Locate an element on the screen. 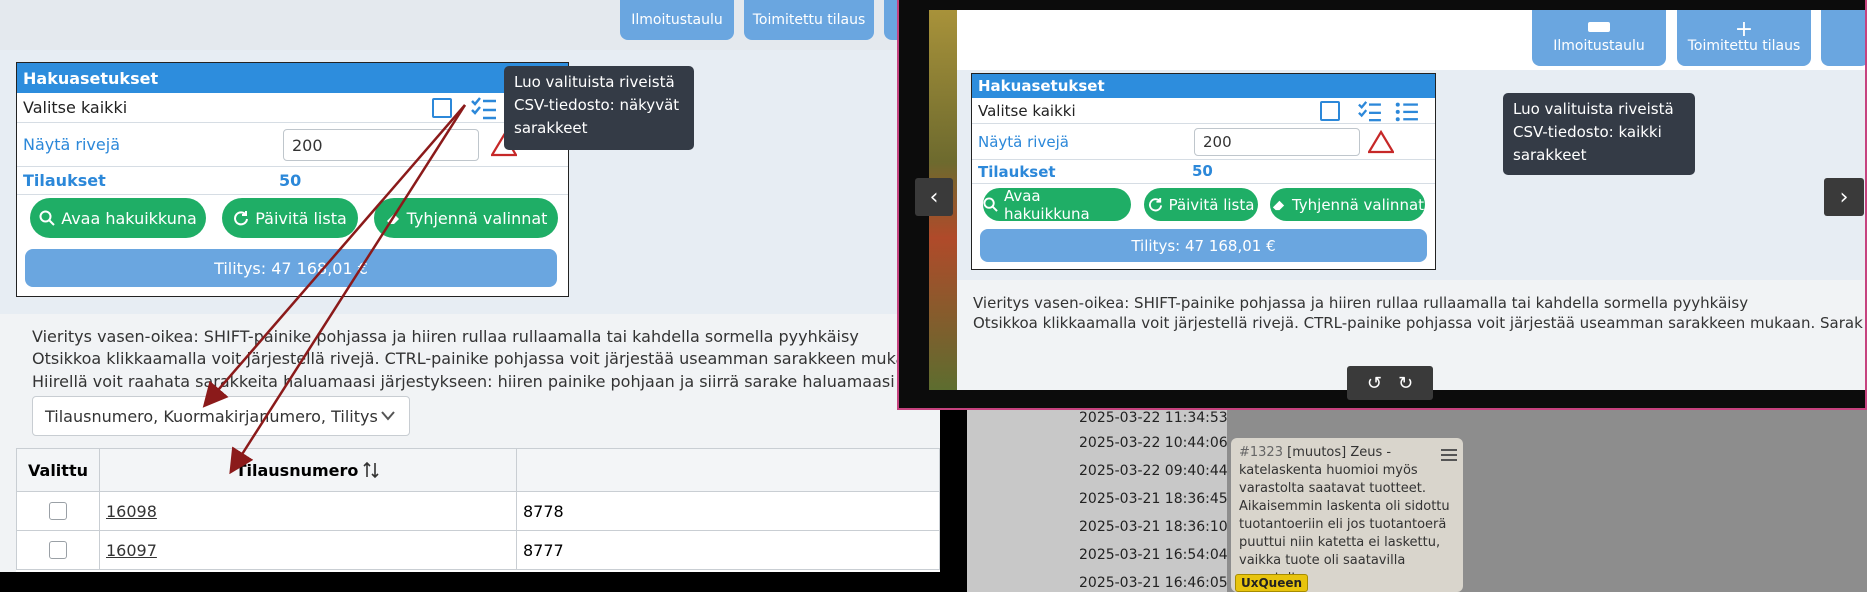  annotation-arrows is located at coordinates (334, 289).